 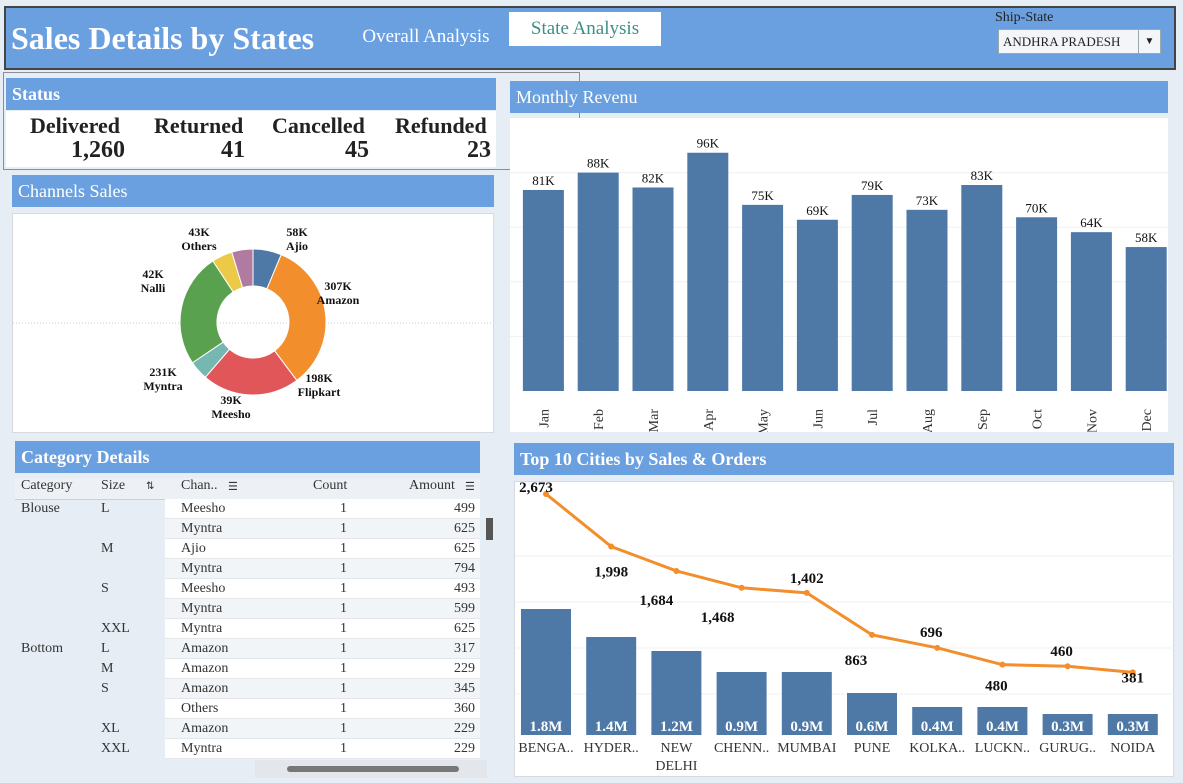 What do you see at coordinates (931, 633) in the screenshot?
I see `orders-data-label: 696` at bounding box center [931, 633].